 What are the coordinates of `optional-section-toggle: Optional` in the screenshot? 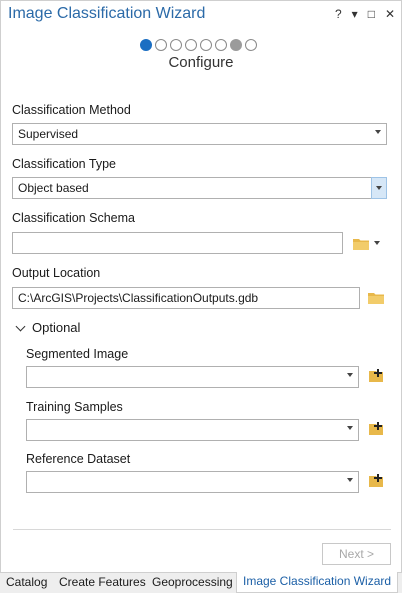 It's located at (48, 327).